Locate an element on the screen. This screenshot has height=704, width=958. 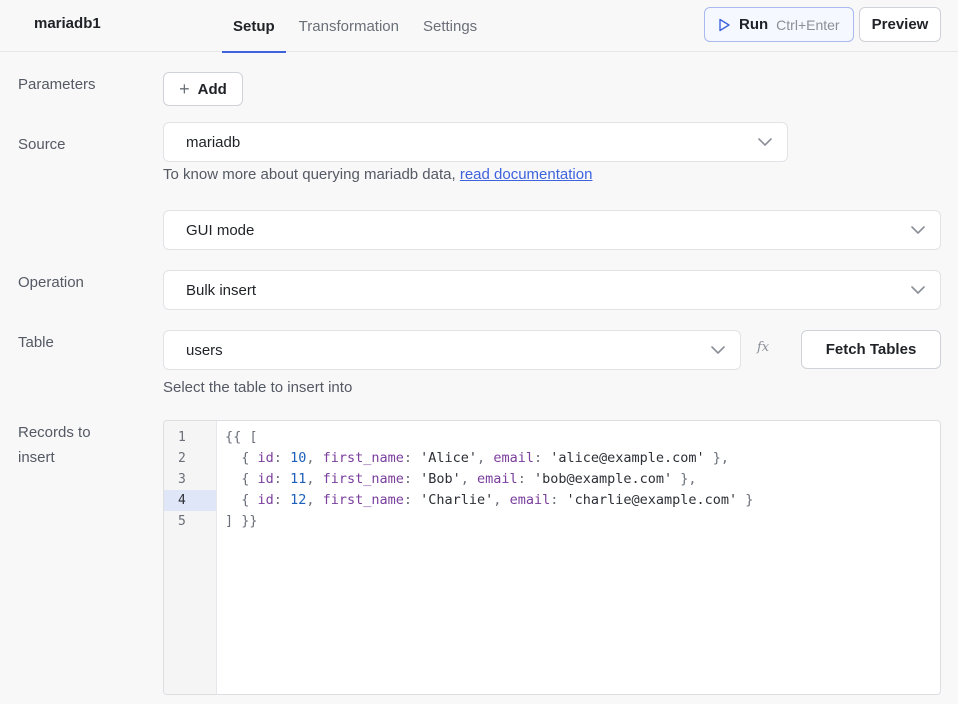
records-label-line1: Records to is located at coordinates (54, 432).